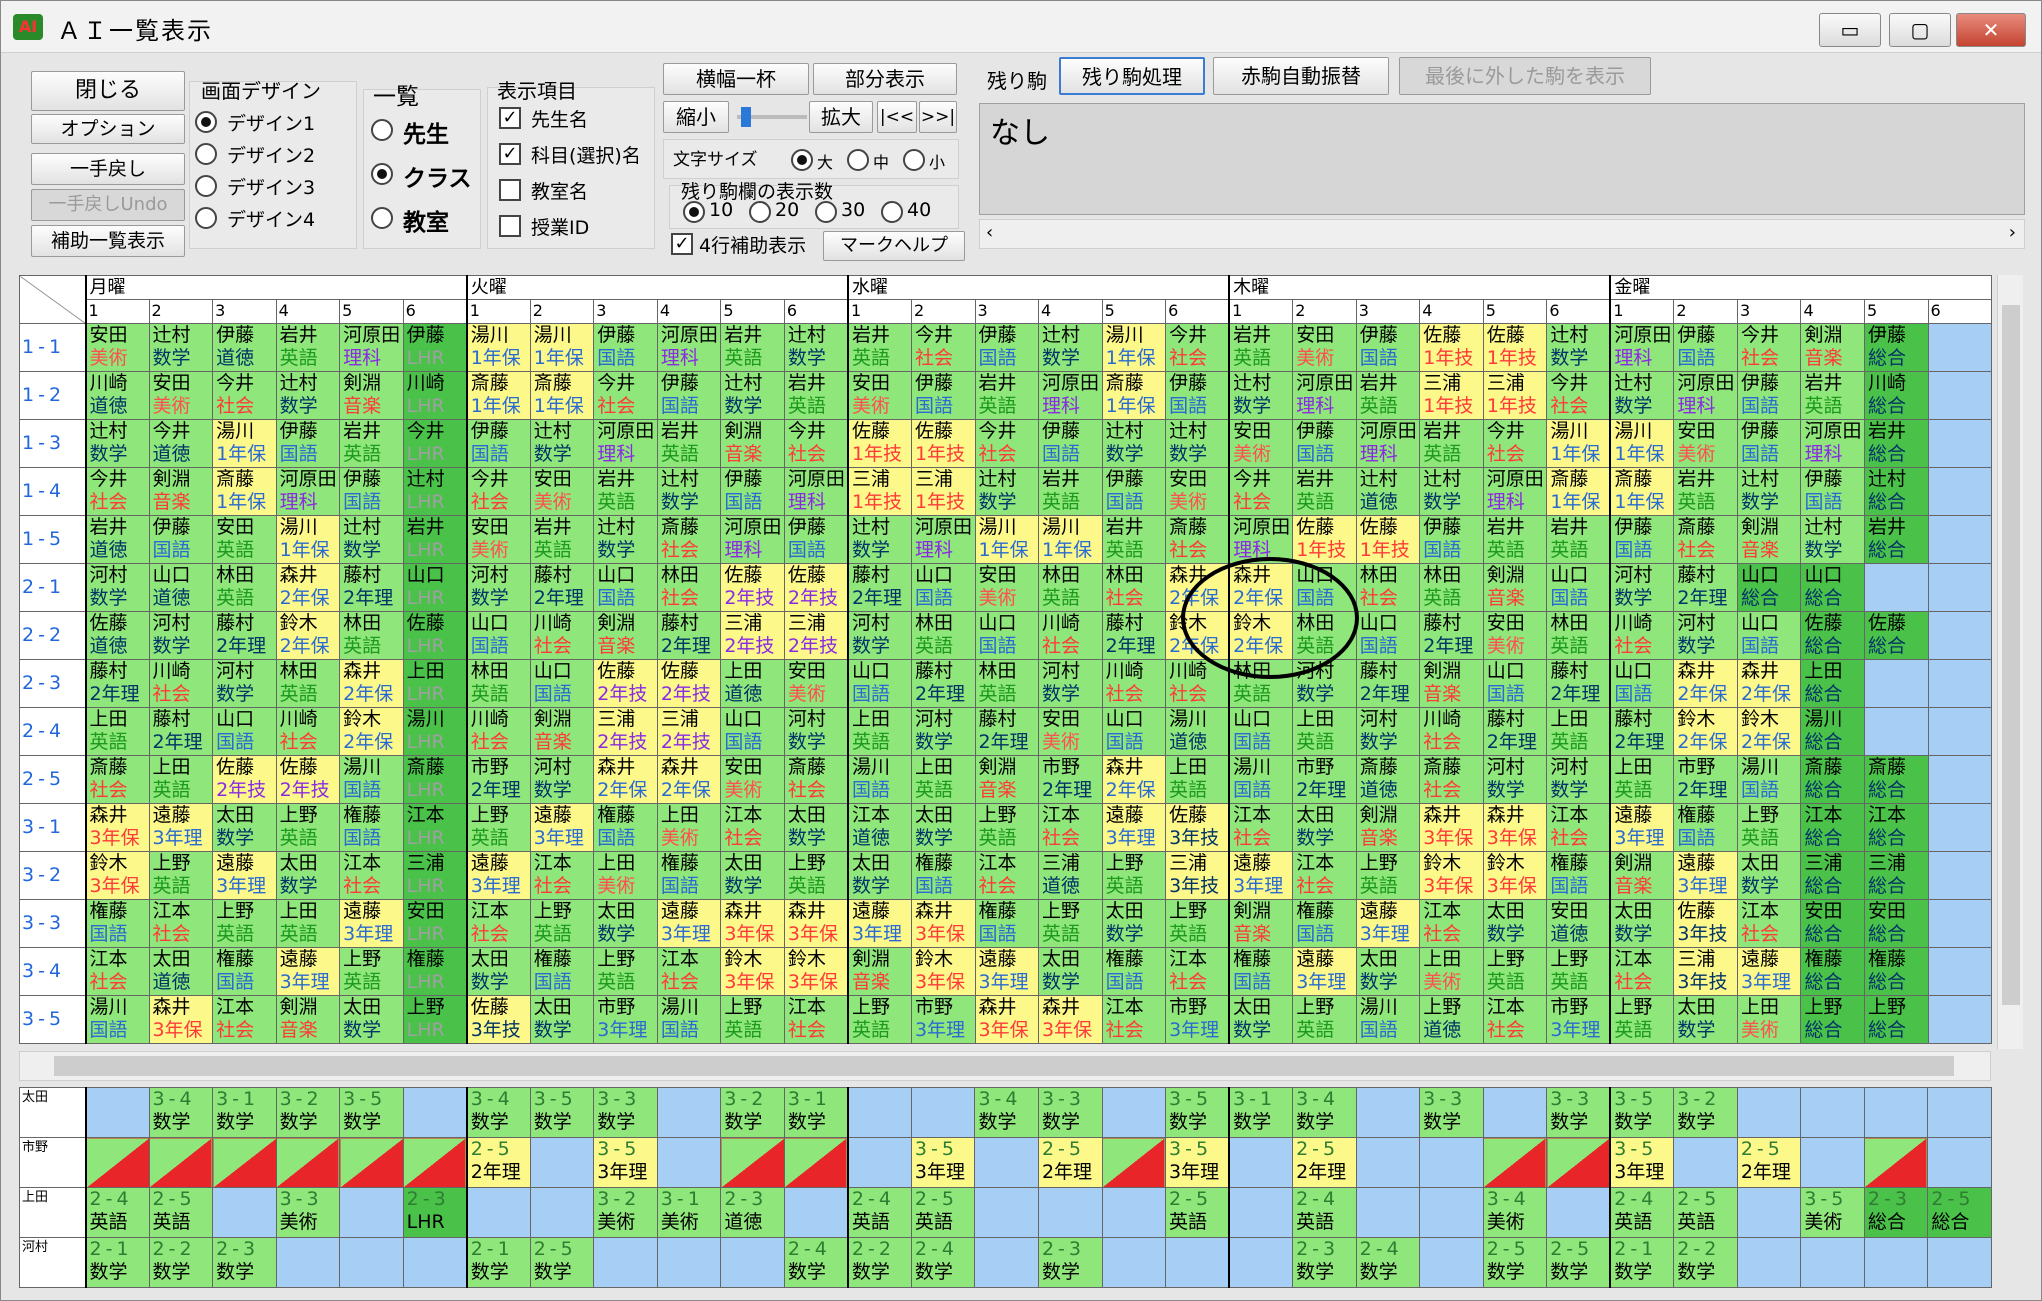 Image resolution: width=2042 pixels, height=1301 pixels. I want to click on lesson-cell: 鈴木 2年保, so click(1705, 731).